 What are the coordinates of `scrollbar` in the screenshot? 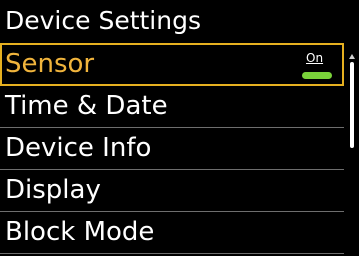 It's located at (353, 155).